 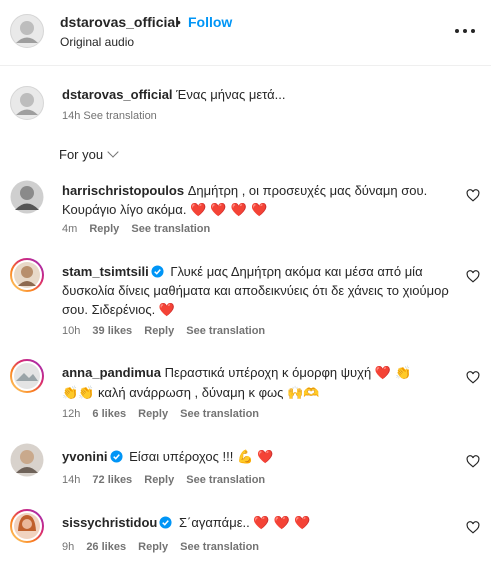 I want to click on comment-username: stam_tsimtsili, so click(x=105, y=271).